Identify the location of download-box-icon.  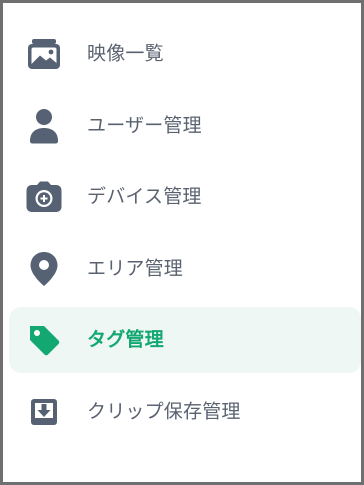
(44, 412).